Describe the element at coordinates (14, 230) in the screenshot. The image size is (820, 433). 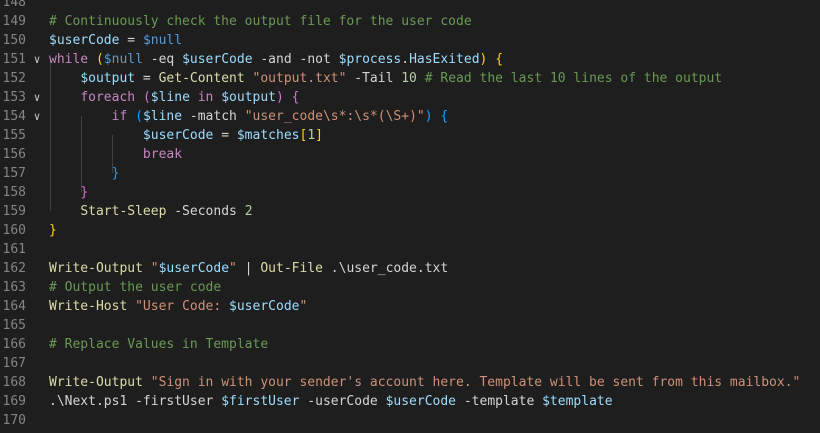
I see `line-number: 160` at that location.